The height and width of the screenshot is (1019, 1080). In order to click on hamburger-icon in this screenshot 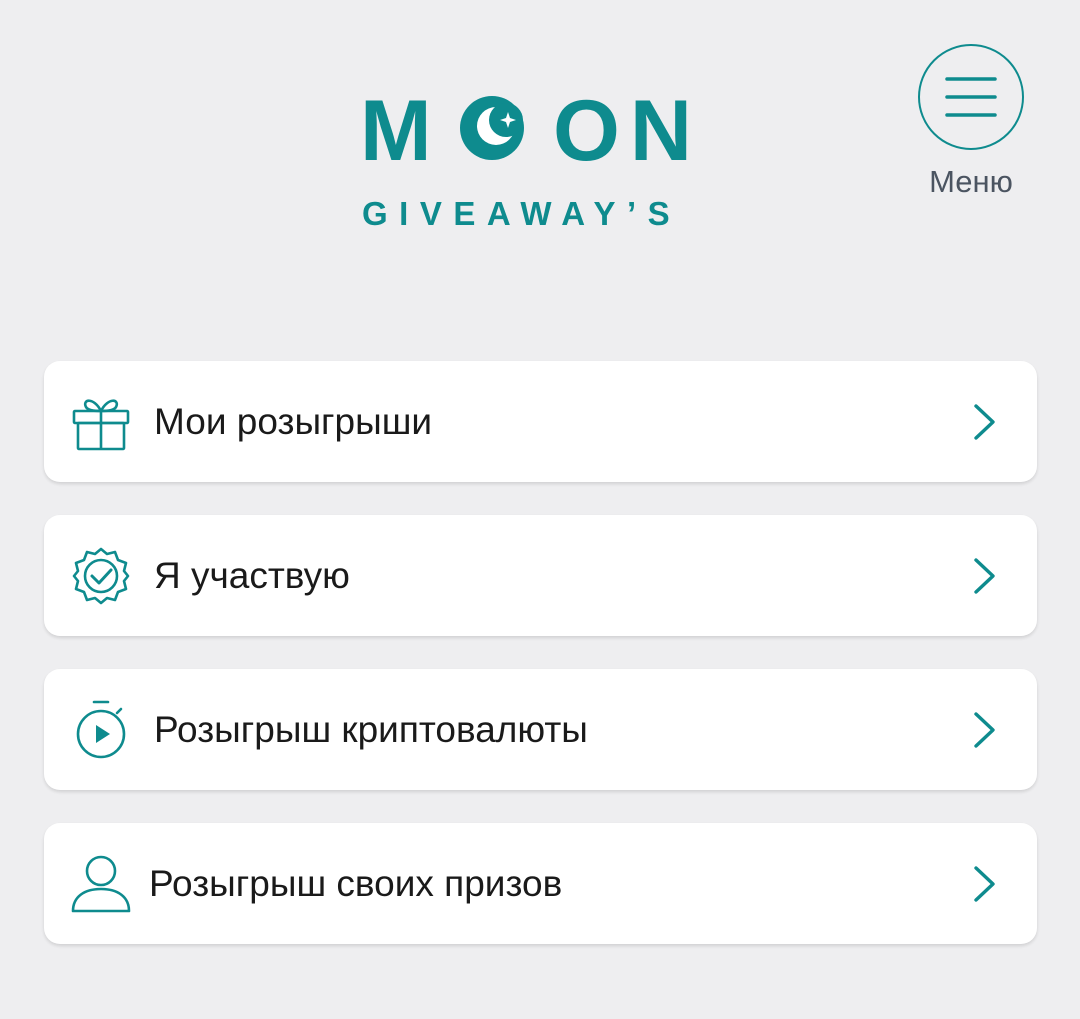, I will do `click(971, 97)`.